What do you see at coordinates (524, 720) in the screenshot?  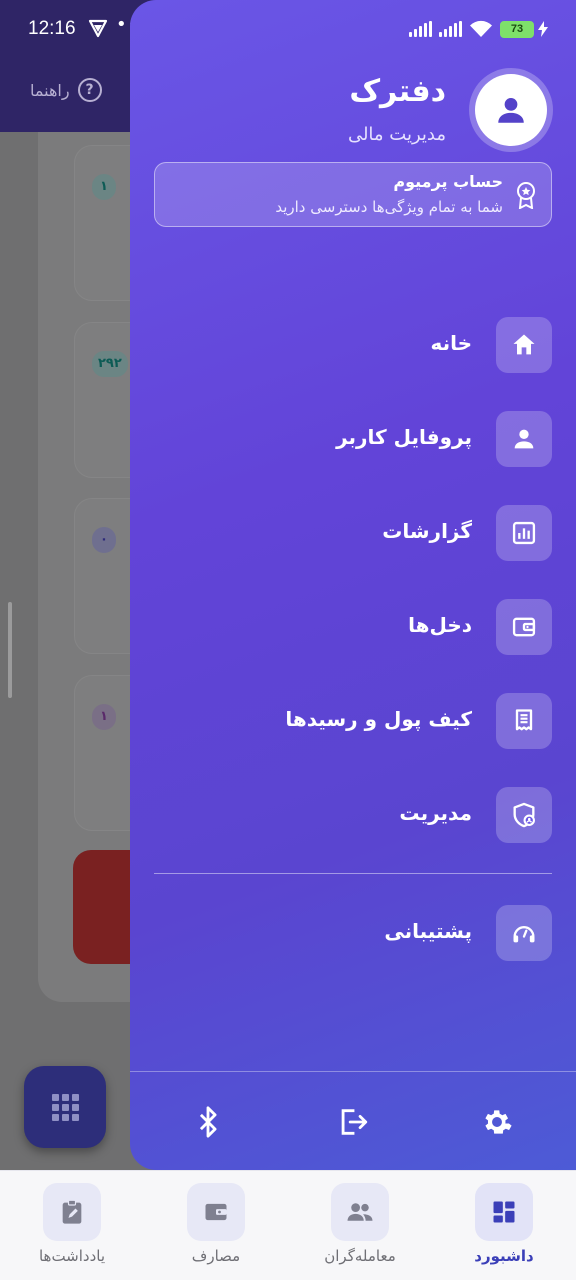 I see `receipt-icon` at bounding box center [524, 720].